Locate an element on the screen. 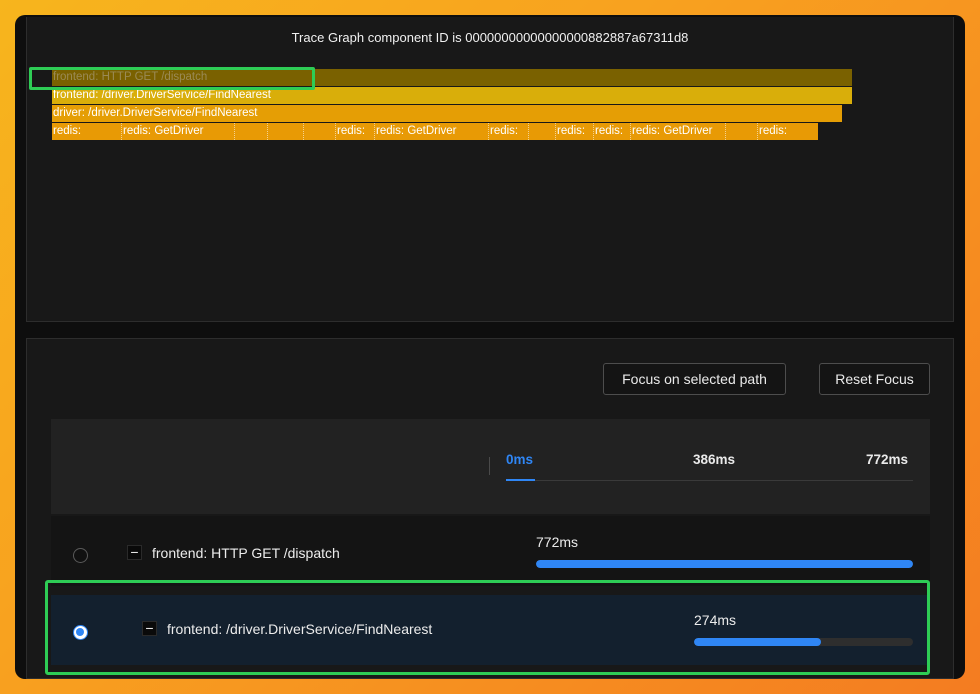 The image size is (980, 694). reset-focus-button: Reset Focus is located at coordinates (874, 379).